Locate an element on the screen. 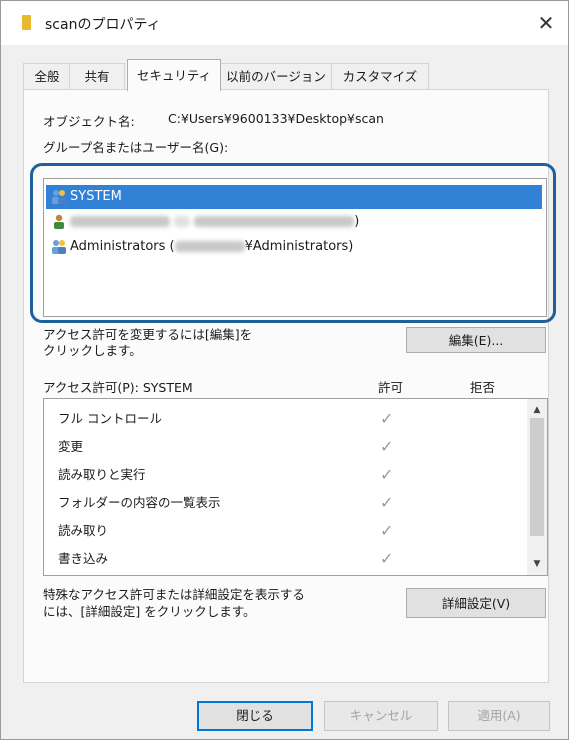  title-bar: scanのプロパティ ✕ is located at coordinates (284, 23).